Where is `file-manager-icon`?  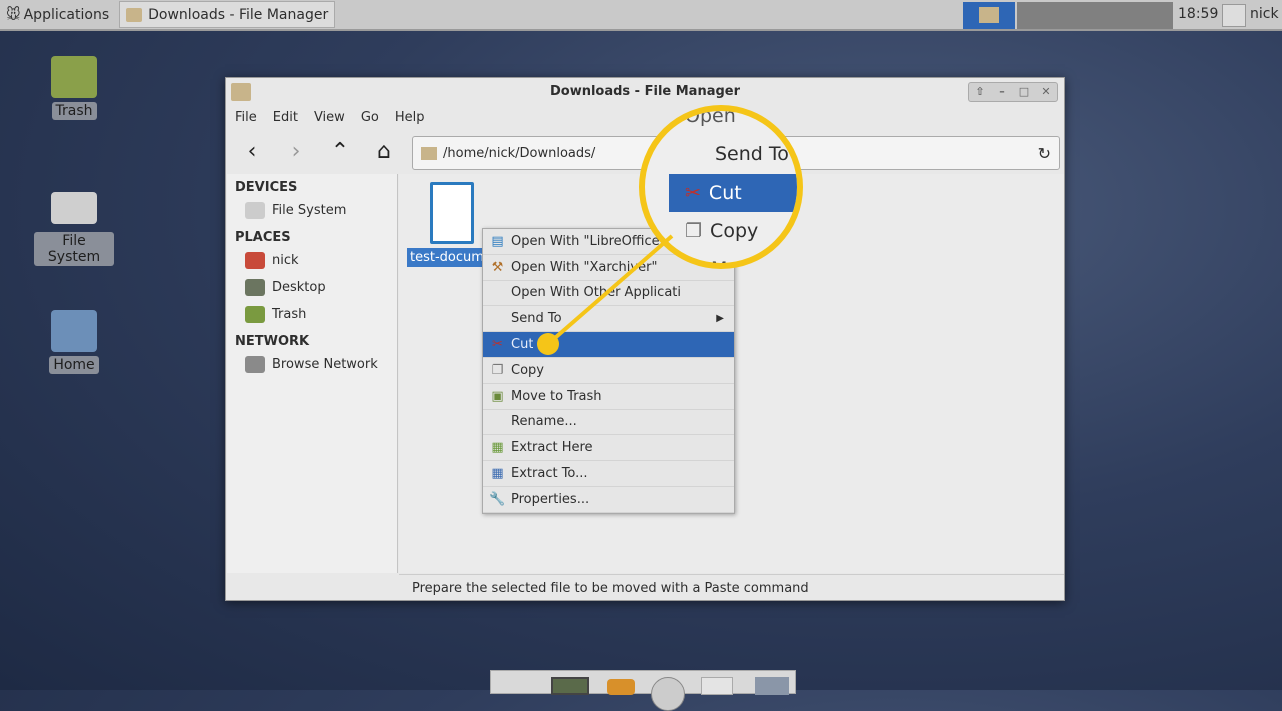 file-manager-icon is located at coordinates (621, 687).